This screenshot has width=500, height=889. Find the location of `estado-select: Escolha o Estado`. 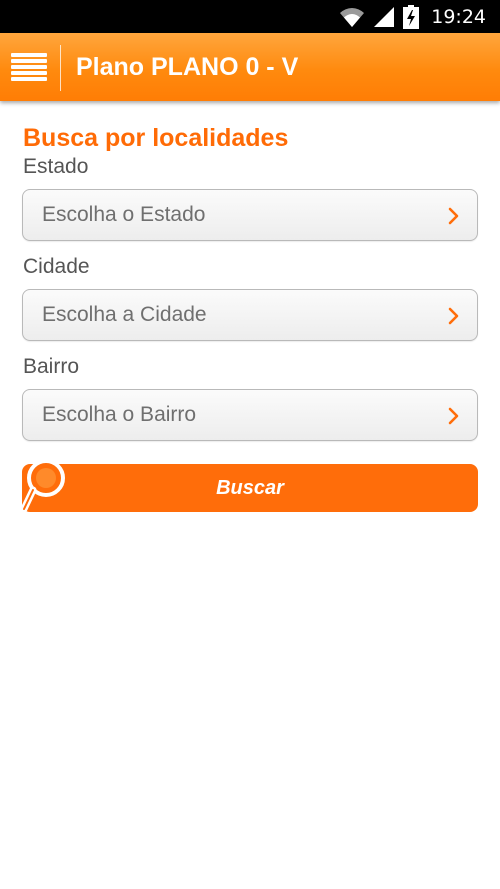

estado-select: Escolha o Estado is located at coordinates (250, 215).